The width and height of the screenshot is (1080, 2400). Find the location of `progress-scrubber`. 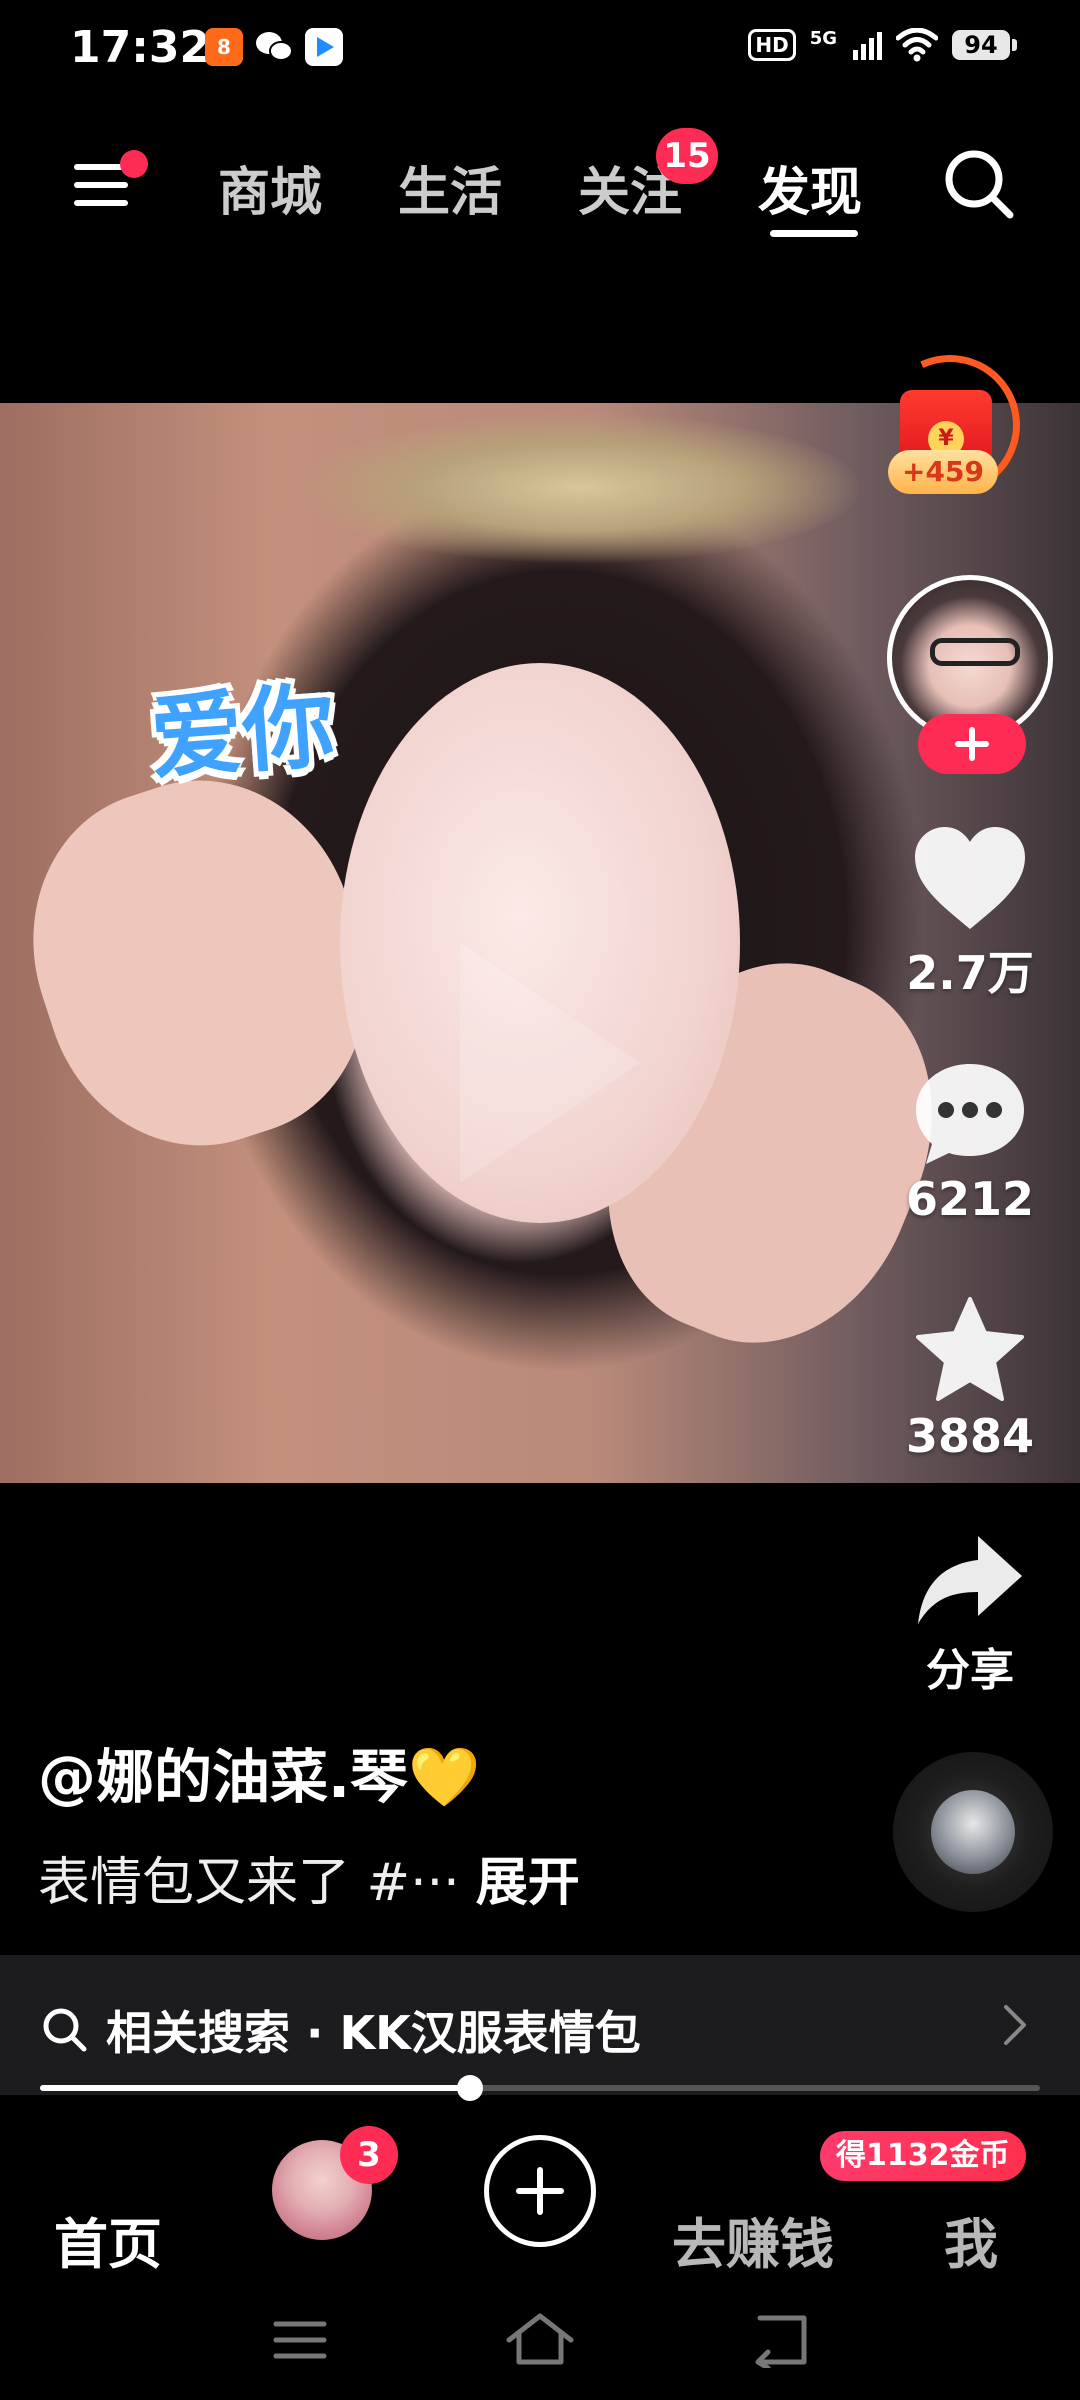

progress-scrubber is located at coordinates (470, 2088).